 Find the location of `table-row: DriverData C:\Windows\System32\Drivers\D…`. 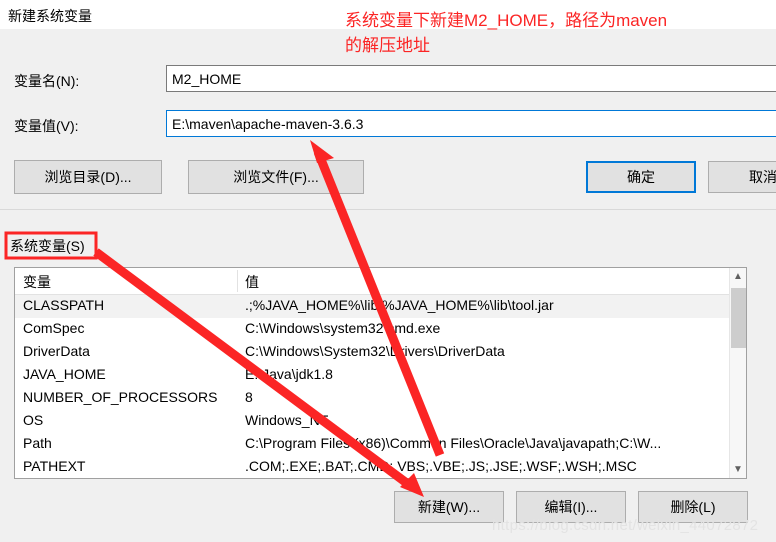

table-row: DriverData C:\Windows\System32\Drivers\D… is located at coordinates (380, 352).